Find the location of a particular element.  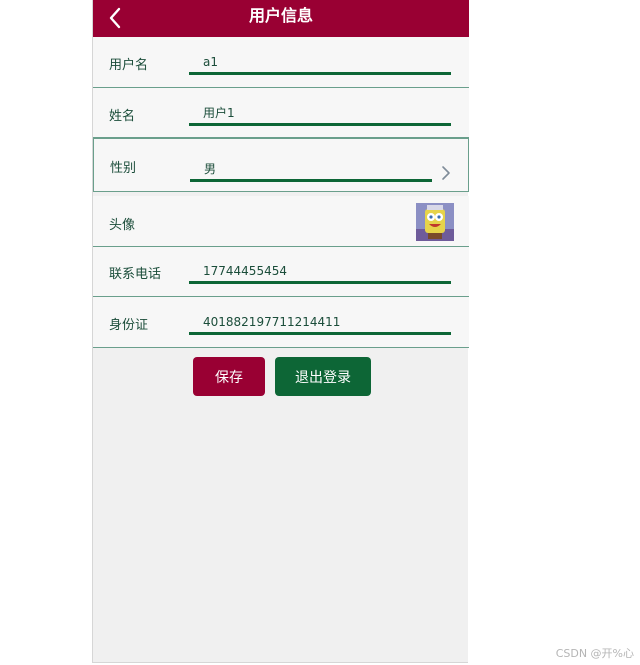

avatar-label: 头像 is located at coordinates (122, 225).